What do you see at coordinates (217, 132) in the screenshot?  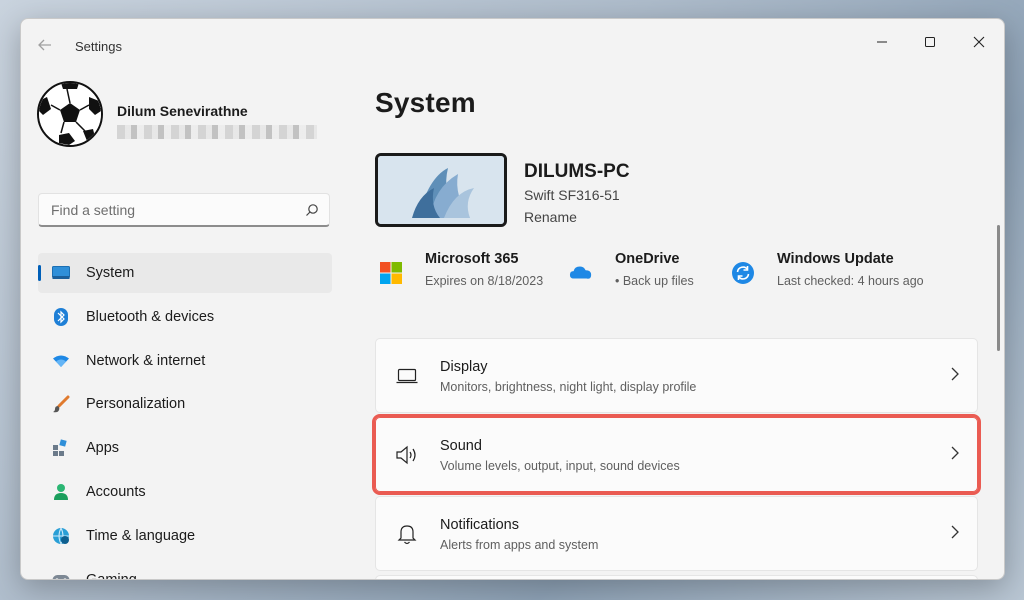 I see `user-email-redacted` at bounding box center [217, 132].